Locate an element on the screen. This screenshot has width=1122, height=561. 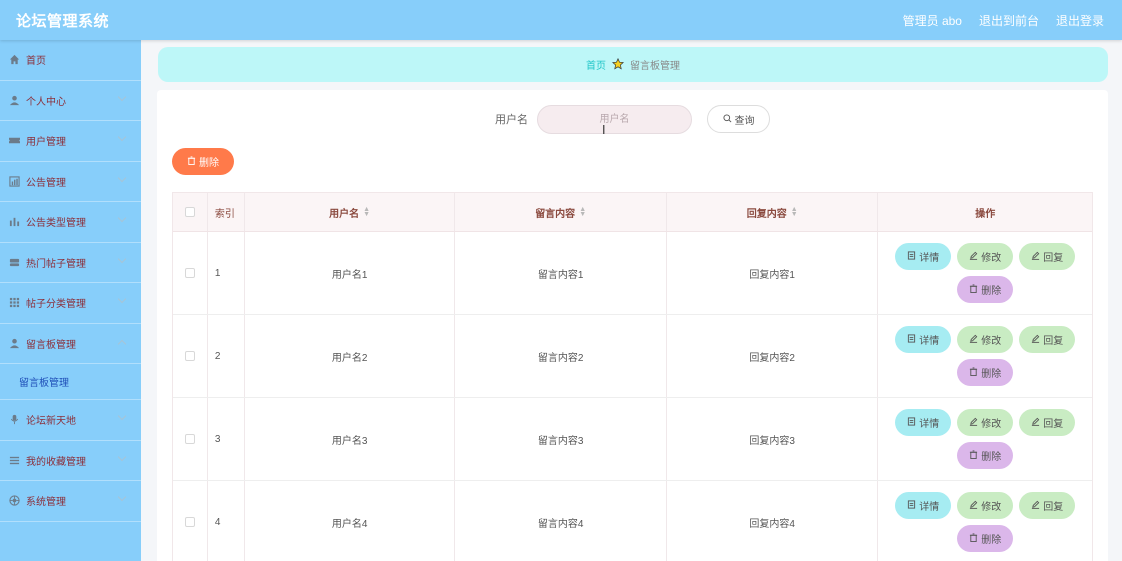
sidebar-item-label: 用户管理 is located at coordinates (46, 143).